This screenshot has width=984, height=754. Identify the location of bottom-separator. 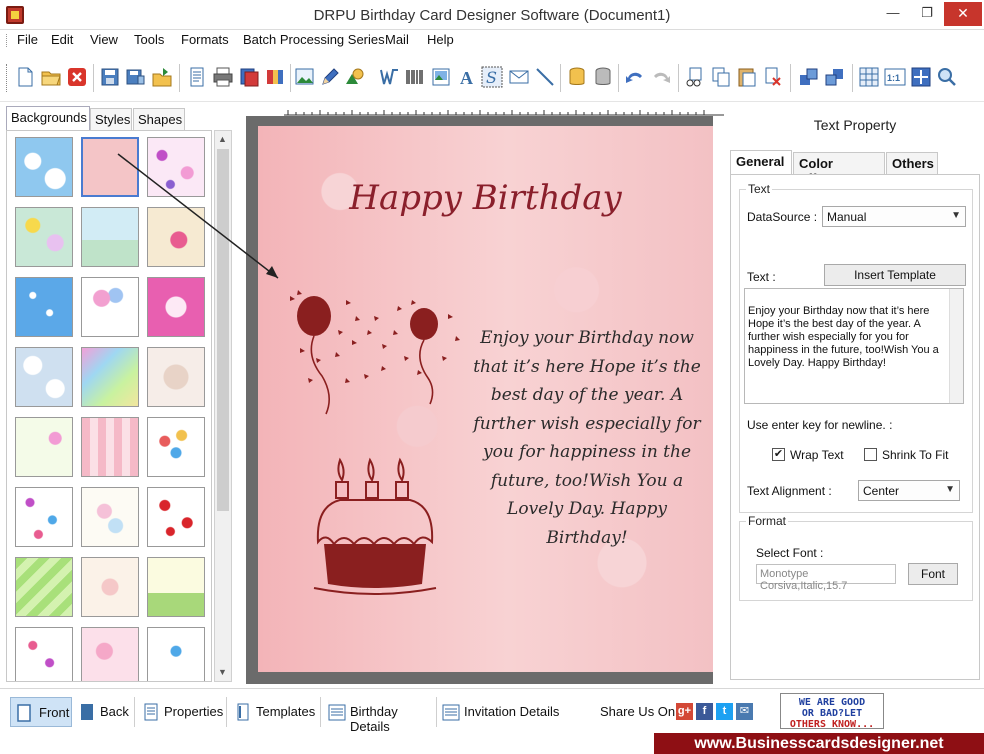
(436, 712).